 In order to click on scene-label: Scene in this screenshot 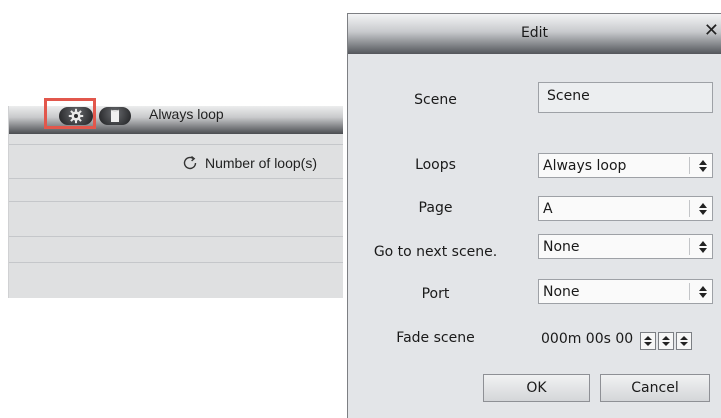, I will do `click(435, 100)`.